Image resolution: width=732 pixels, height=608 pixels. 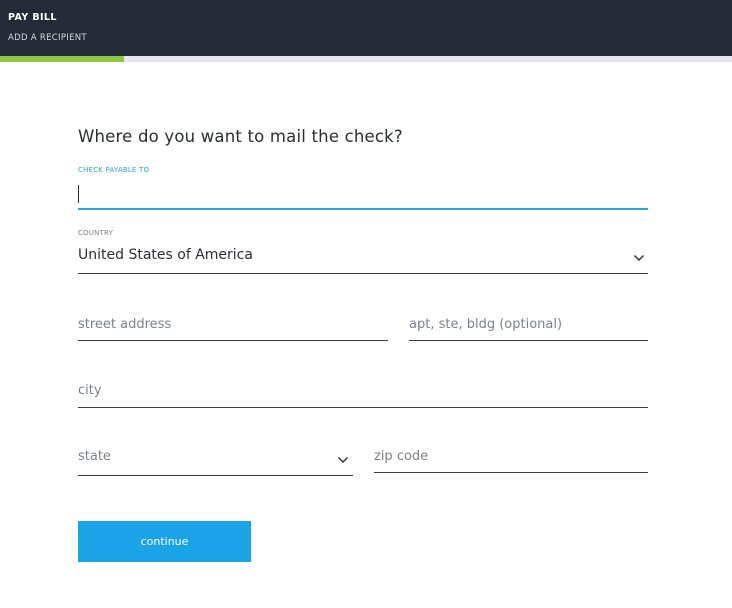 What do you see at coordinates (124, 324) in the screenshot?
I see `street-address-input: street address` at bounding box center [124, 324].